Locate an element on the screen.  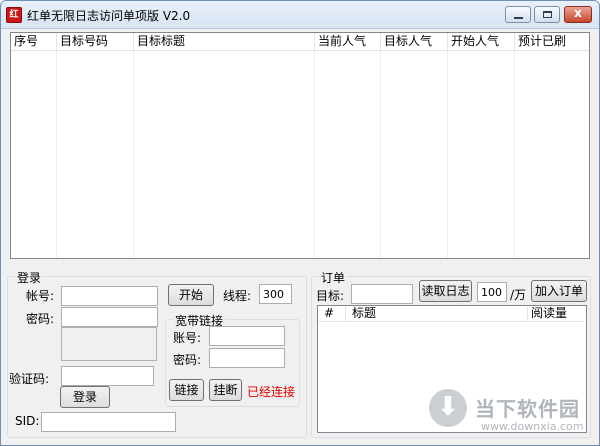
column-header-index: 序号 is located at coordinates (34, 42).